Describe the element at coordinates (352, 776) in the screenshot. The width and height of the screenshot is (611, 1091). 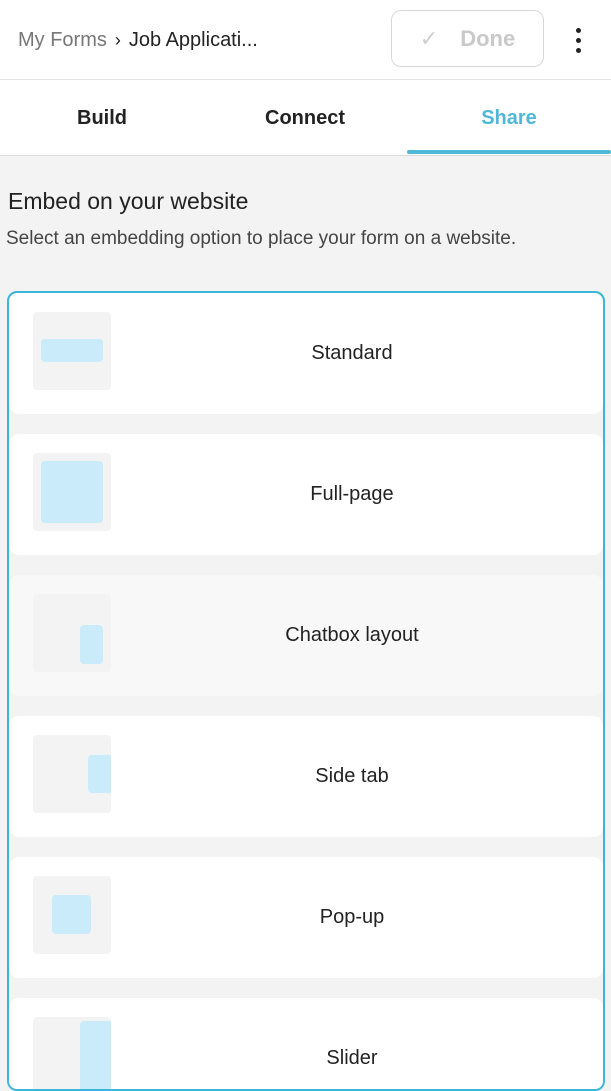
I see `embed-option-label: Side tab` at that location.